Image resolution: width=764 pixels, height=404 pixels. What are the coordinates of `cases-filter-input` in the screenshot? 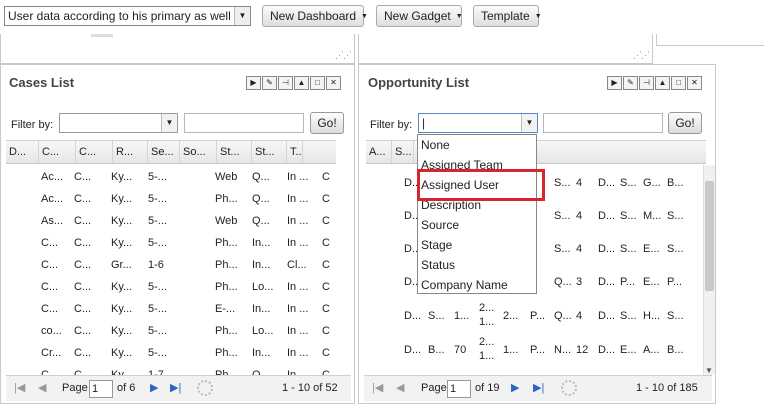 It's located at (244, 123).